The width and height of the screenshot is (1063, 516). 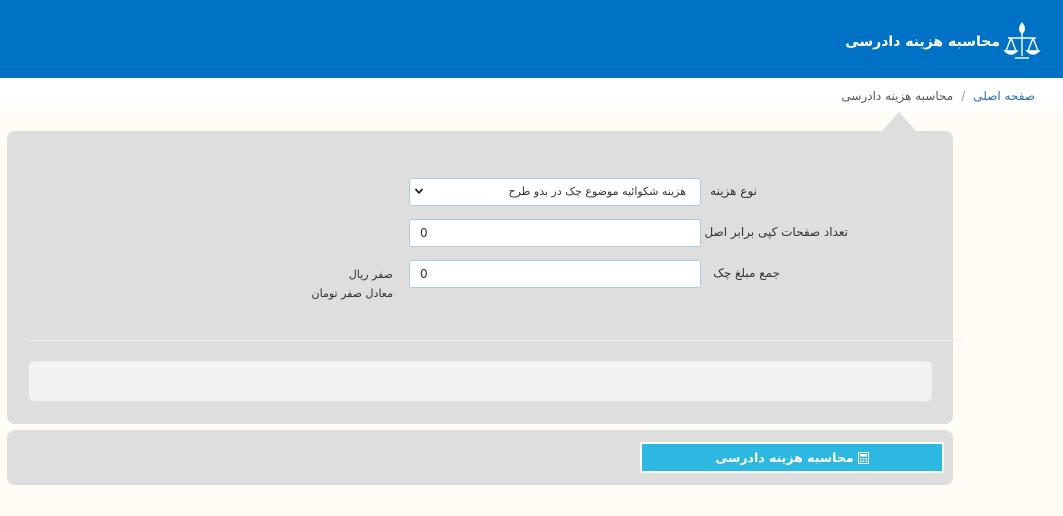 I want to click on calculate-button: محاسبه هزینه دادرسی, so click(x=792, y=457).